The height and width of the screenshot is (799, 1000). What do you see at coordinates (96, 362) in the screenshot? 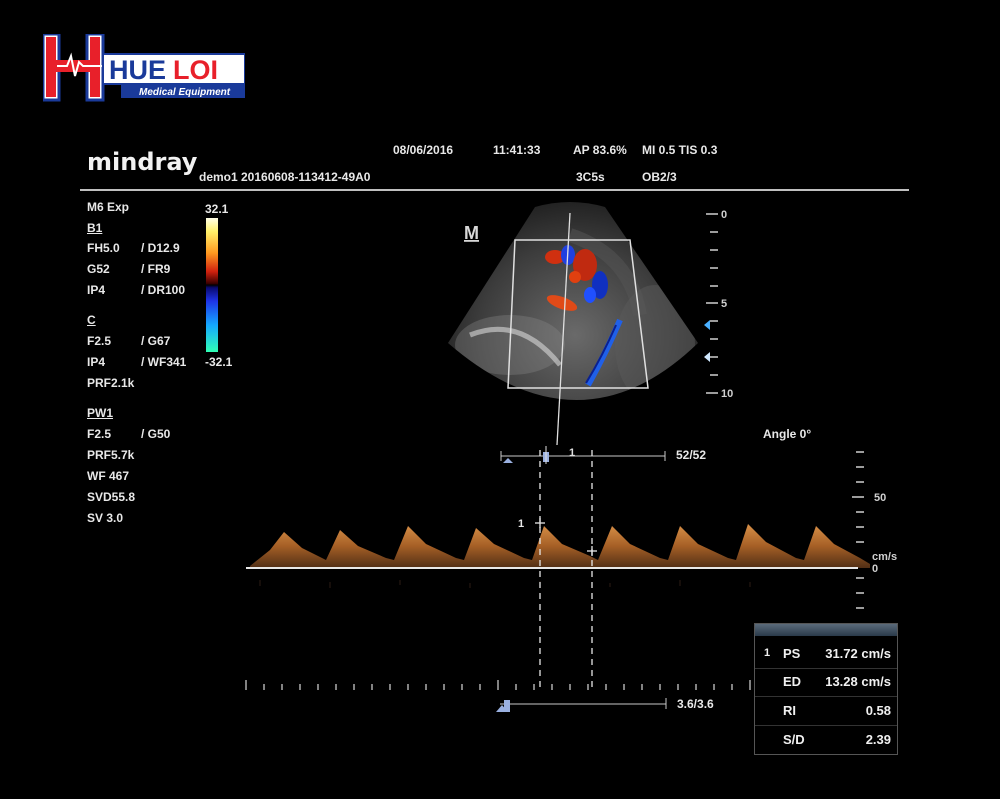
I see `c-ip: IP4` at bounding box center [96, 362].